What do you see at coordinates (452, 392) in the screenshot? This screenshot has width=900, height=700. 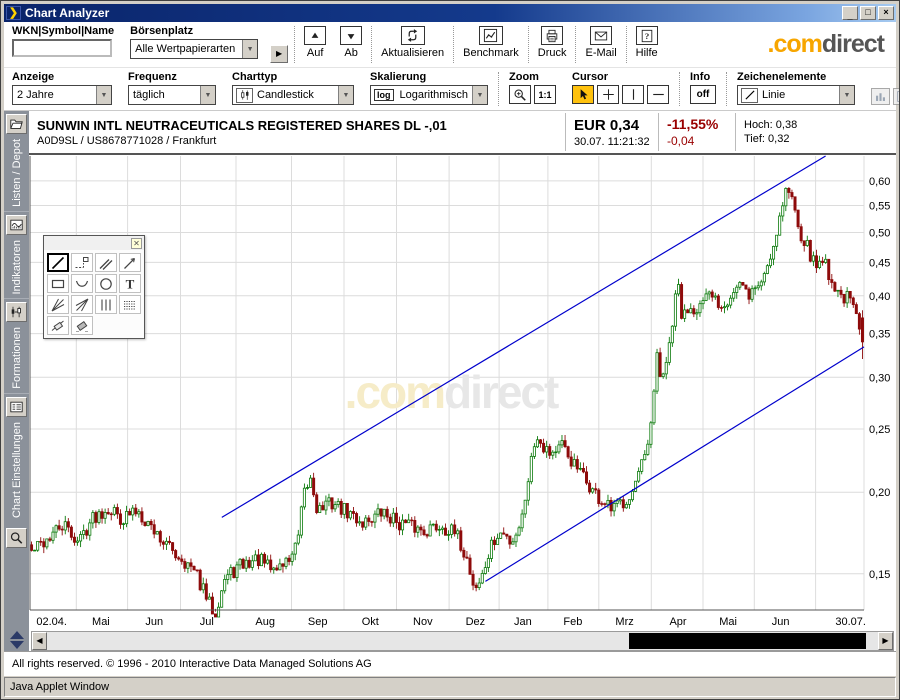 I see `svg-text: .comdirect` at bounding box center [452, 392].